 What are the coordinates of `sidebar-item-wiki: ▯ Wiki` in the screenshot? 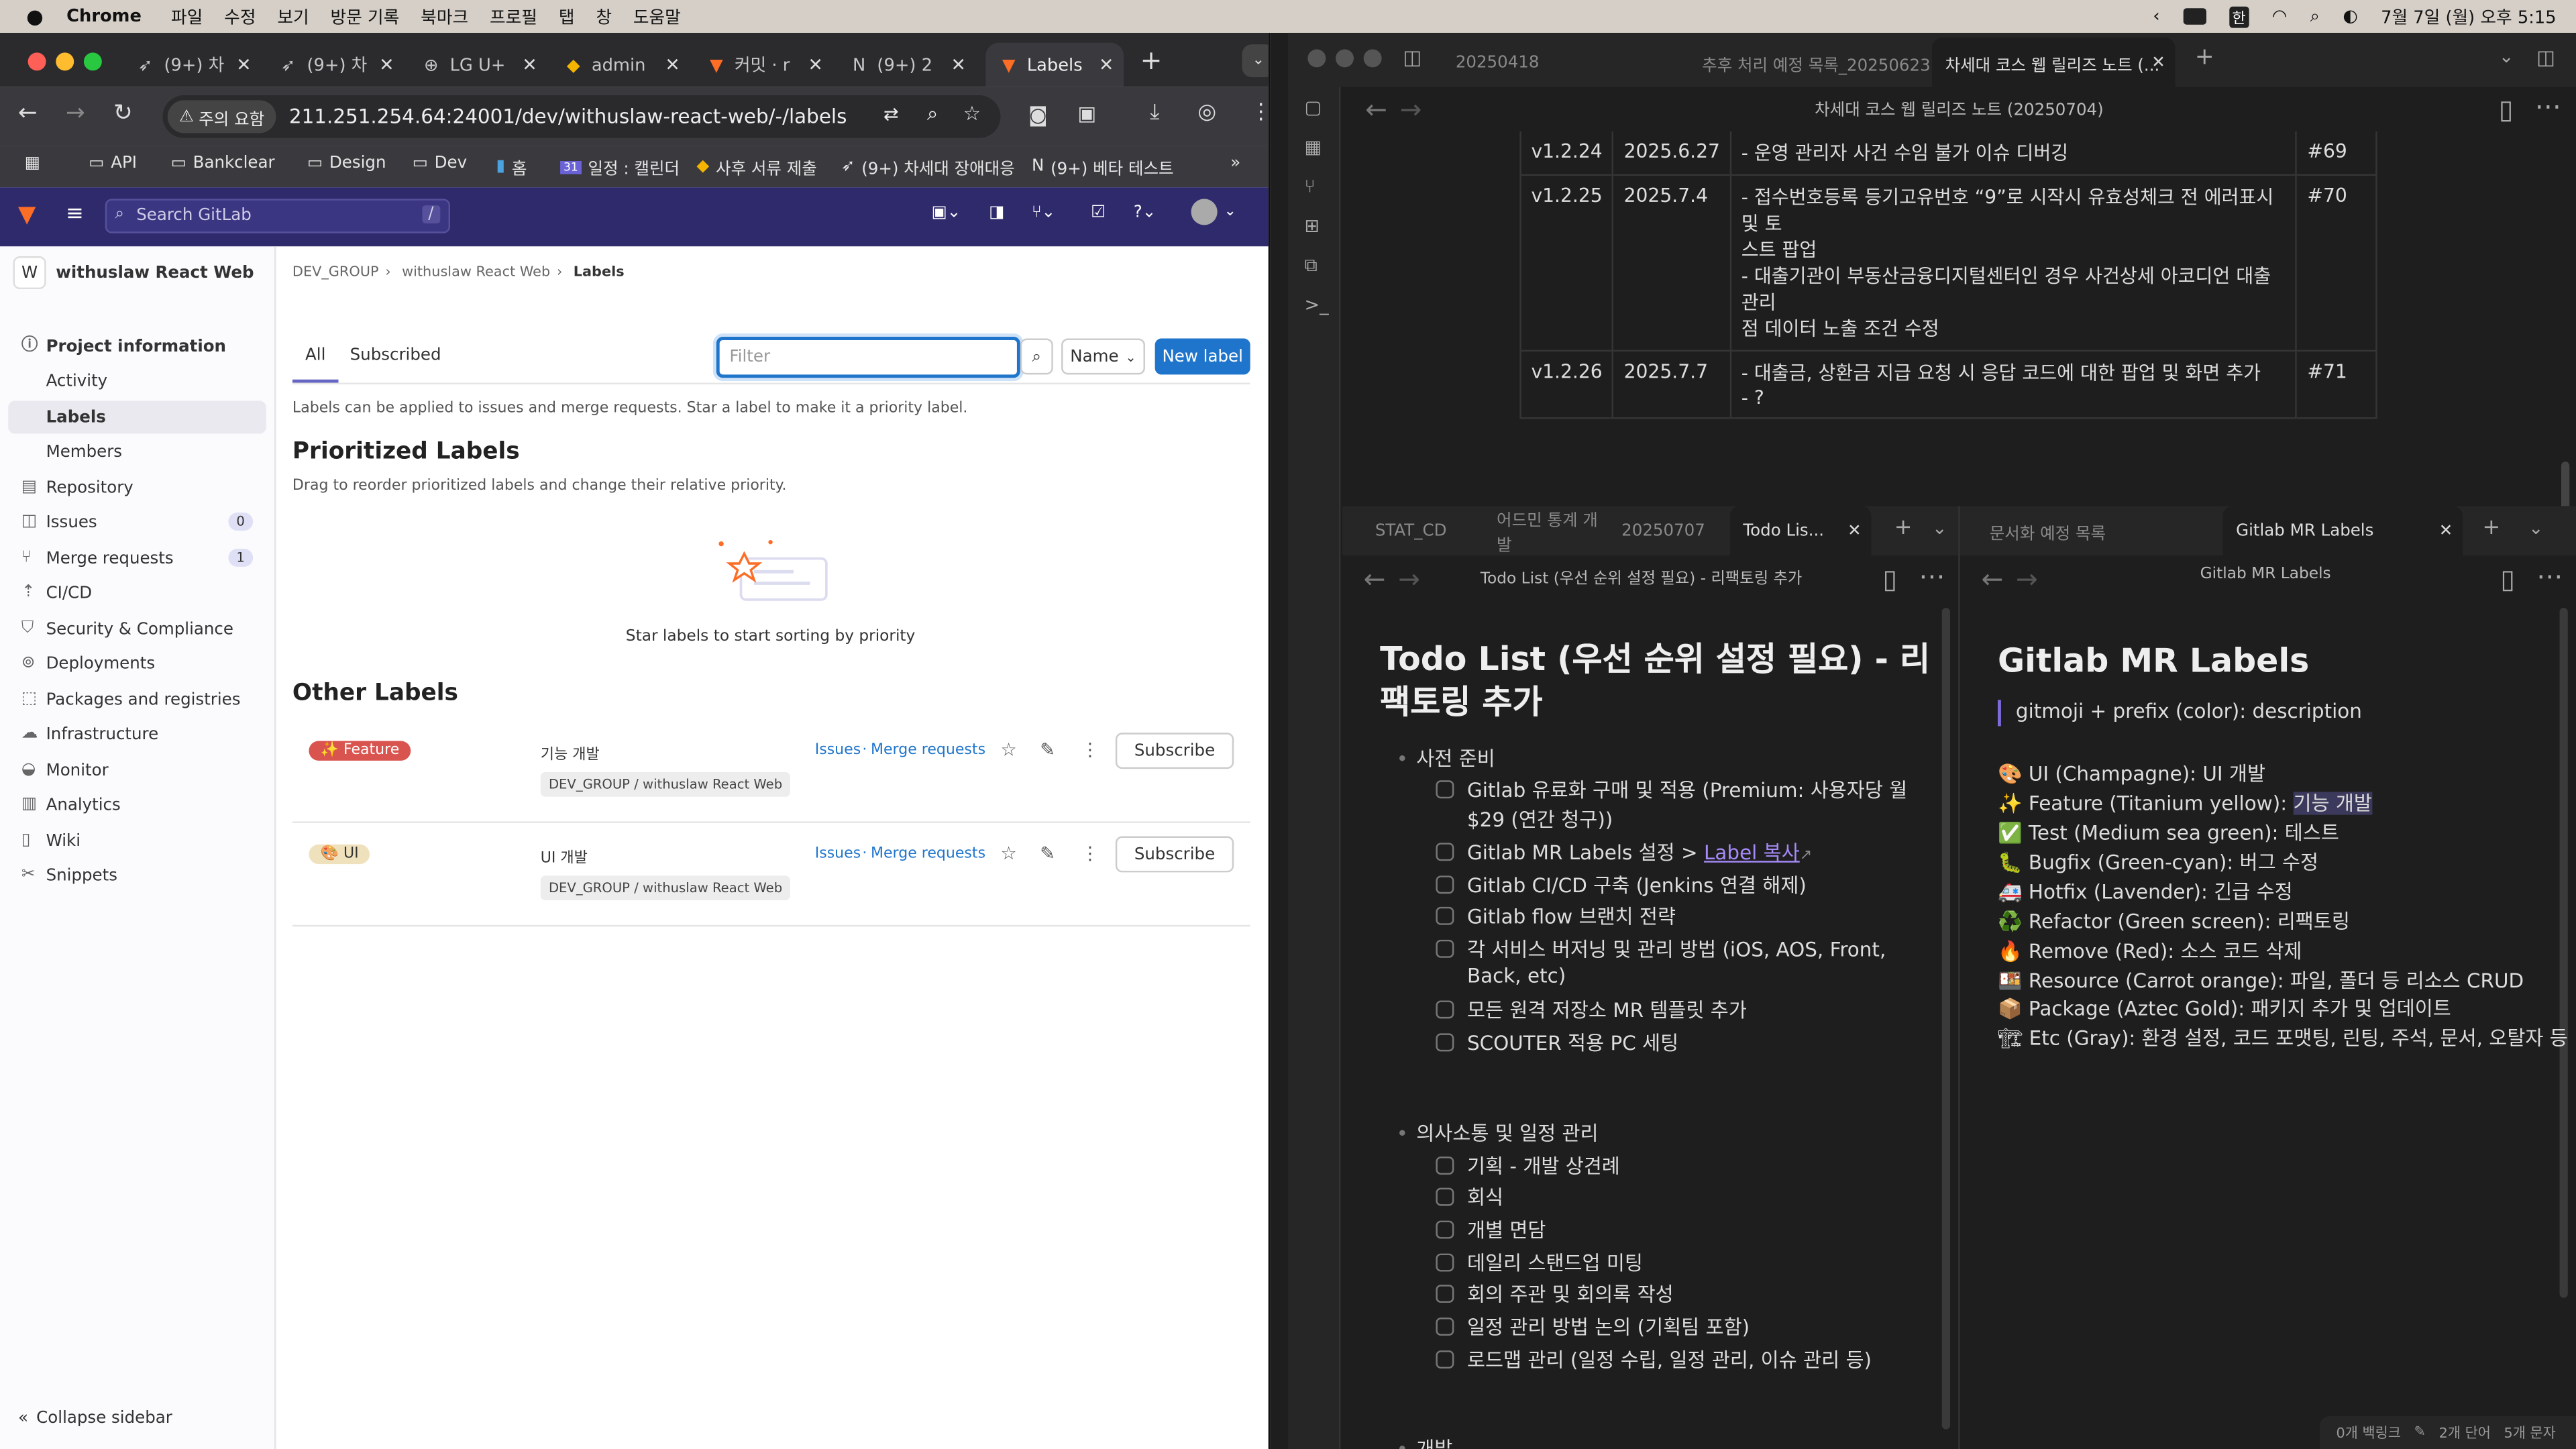 It's located at (137, 840).